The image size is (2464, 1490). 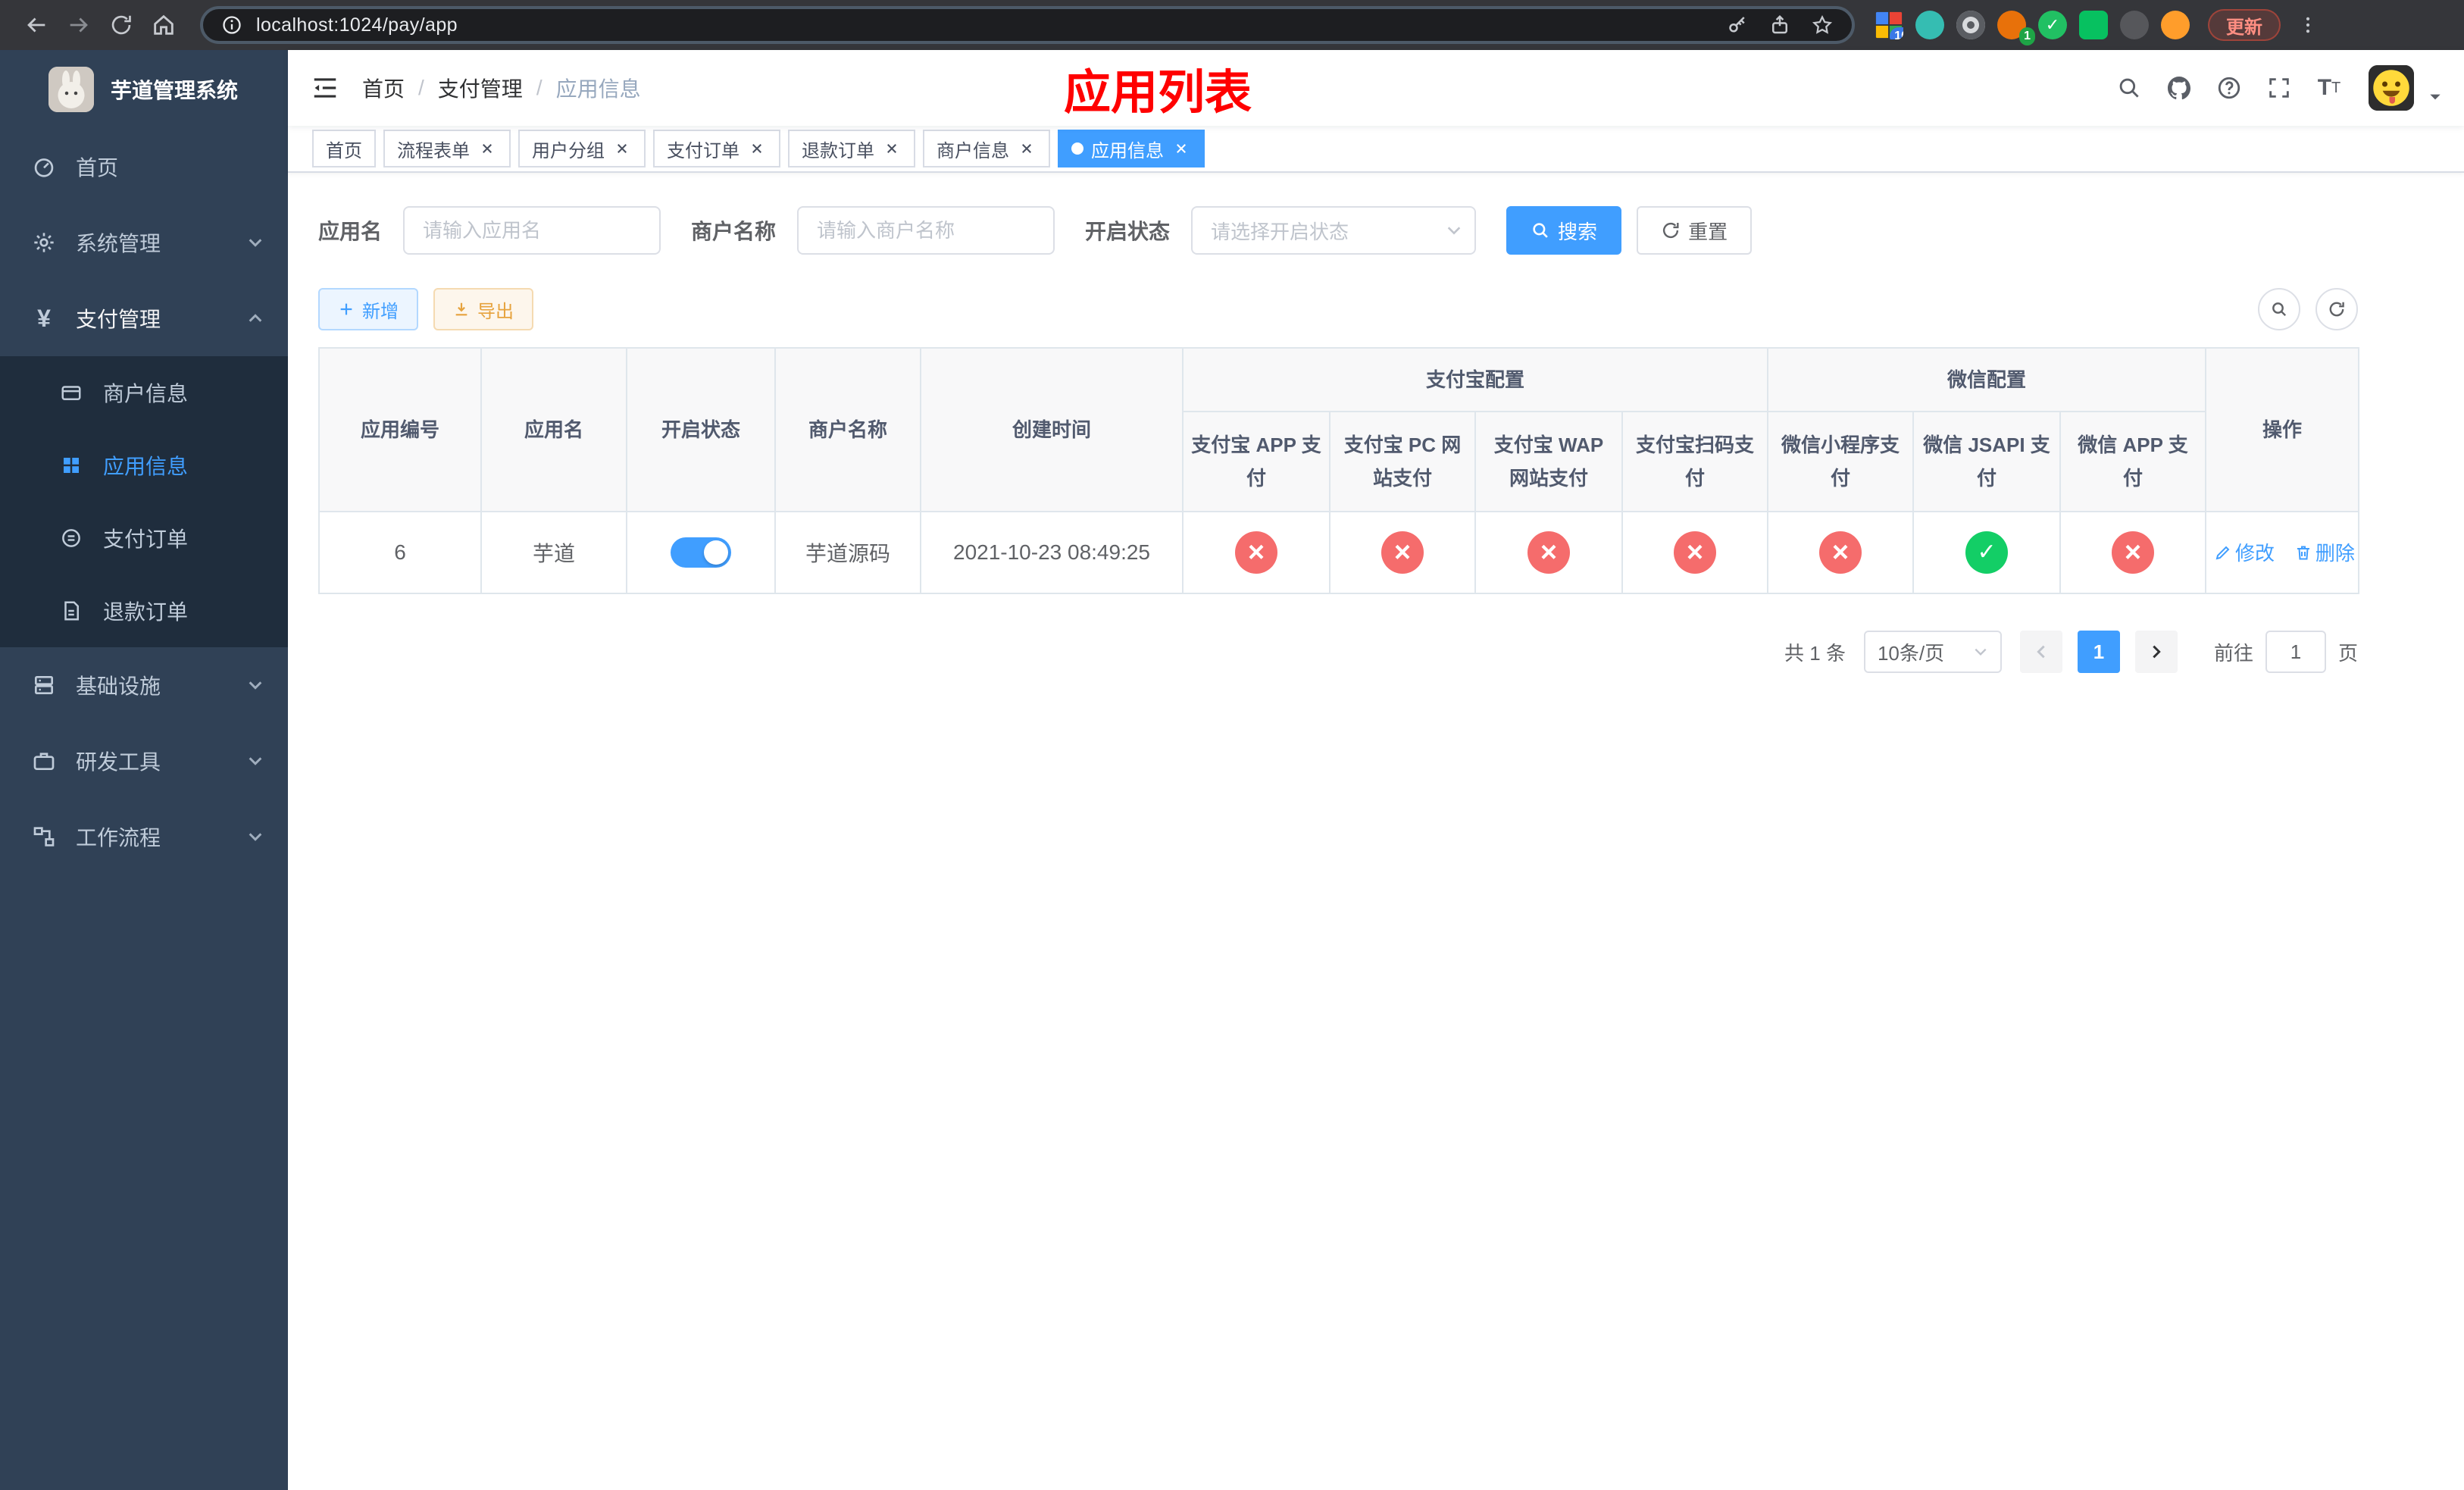 I want to click on add-button: 新增, so click(x=368, y=309).